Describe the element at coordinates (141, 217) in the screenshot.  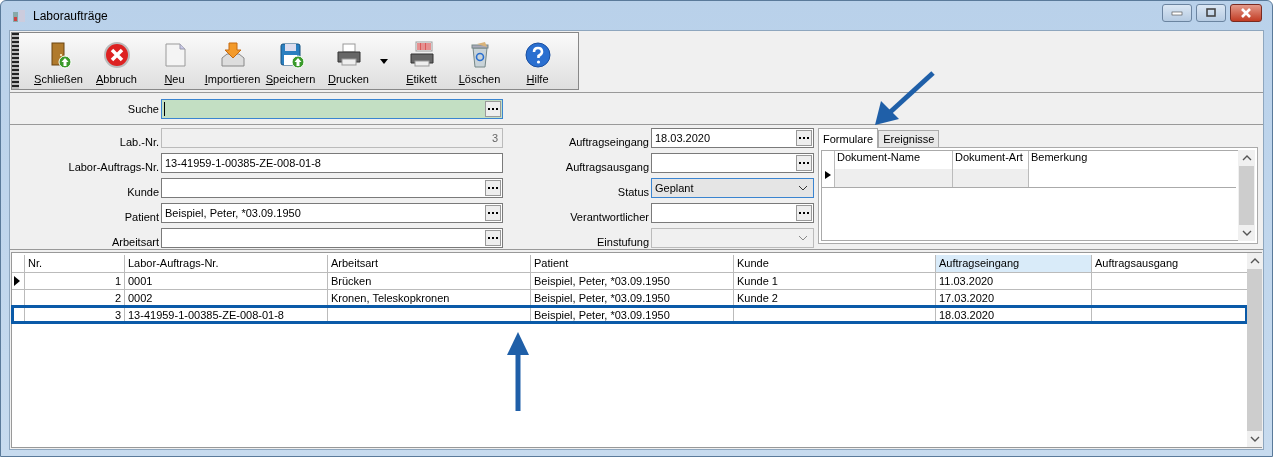
I see `field-label: Patient` at that location.